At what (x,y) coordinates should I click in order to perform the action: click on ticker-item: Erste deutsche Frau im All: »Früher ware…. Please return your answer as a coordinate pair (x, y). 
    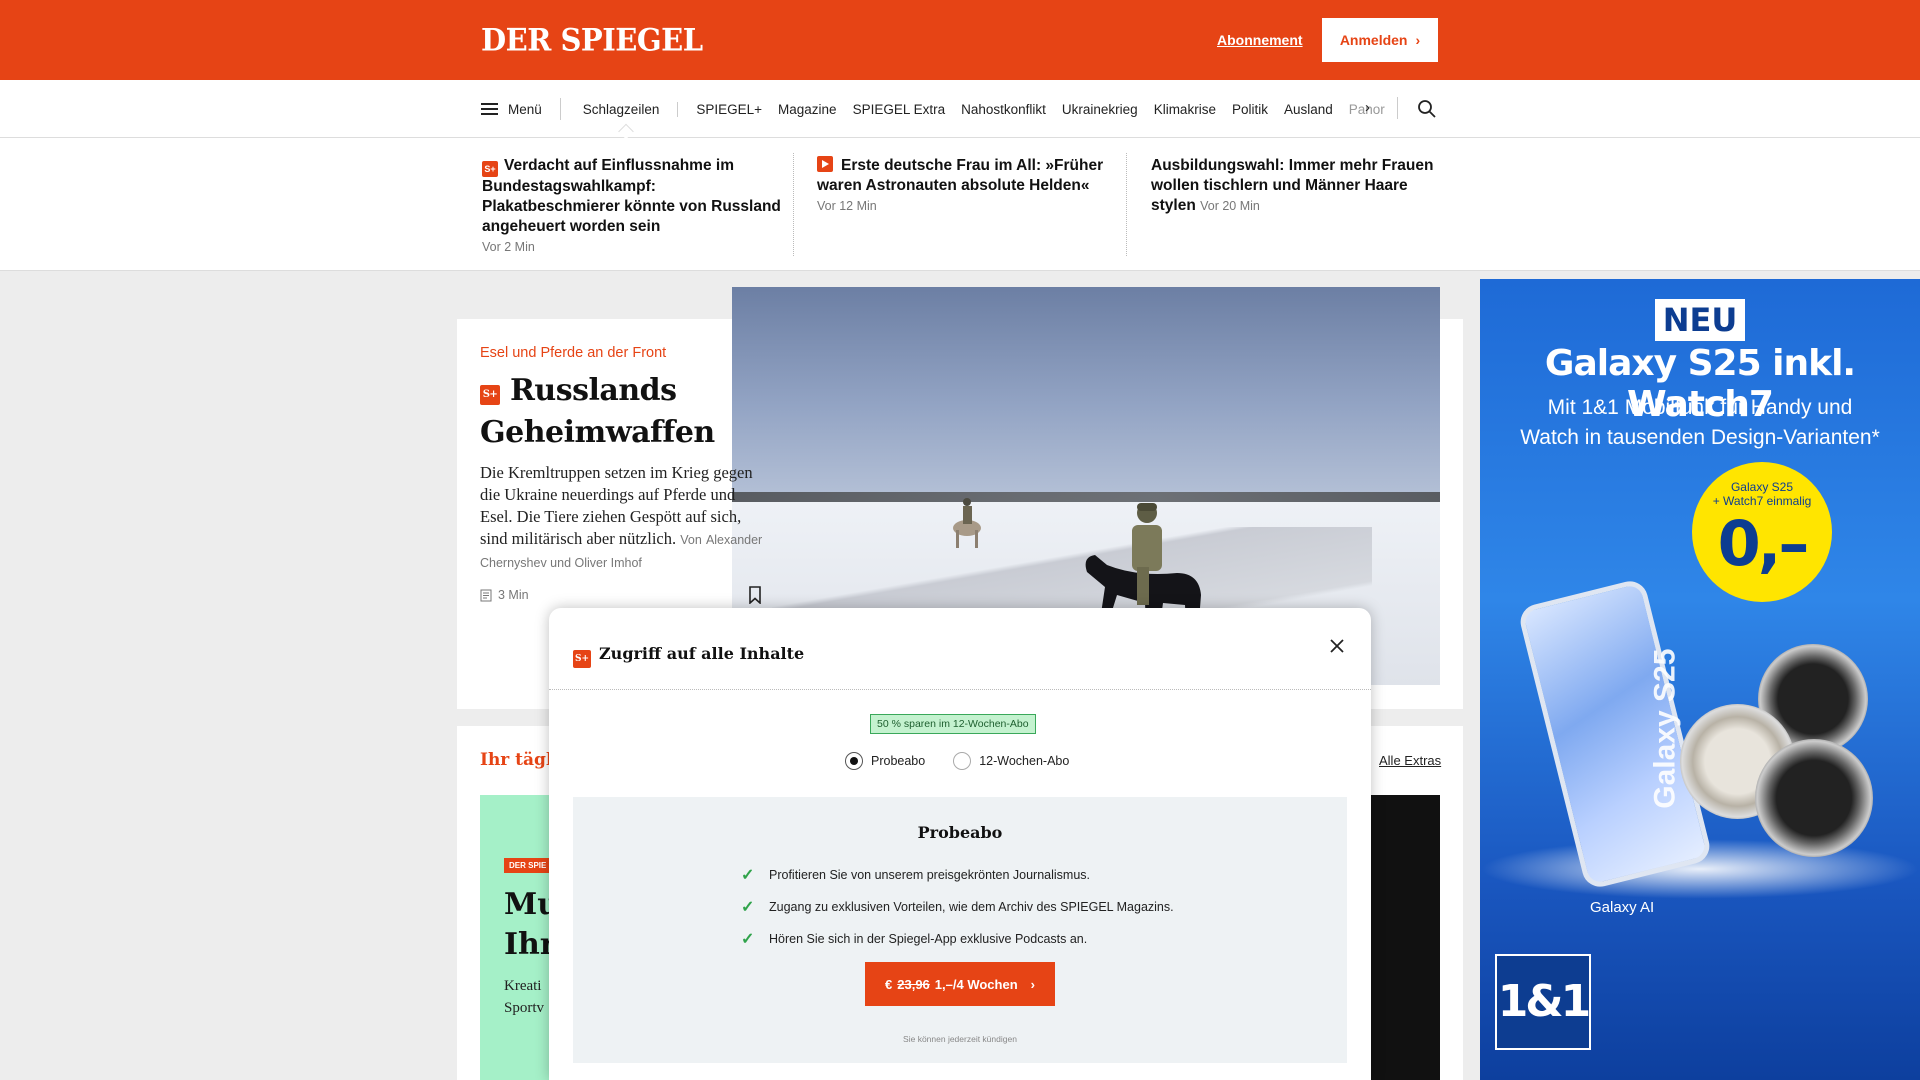
    Looking at the image, I should click on (967, 186).